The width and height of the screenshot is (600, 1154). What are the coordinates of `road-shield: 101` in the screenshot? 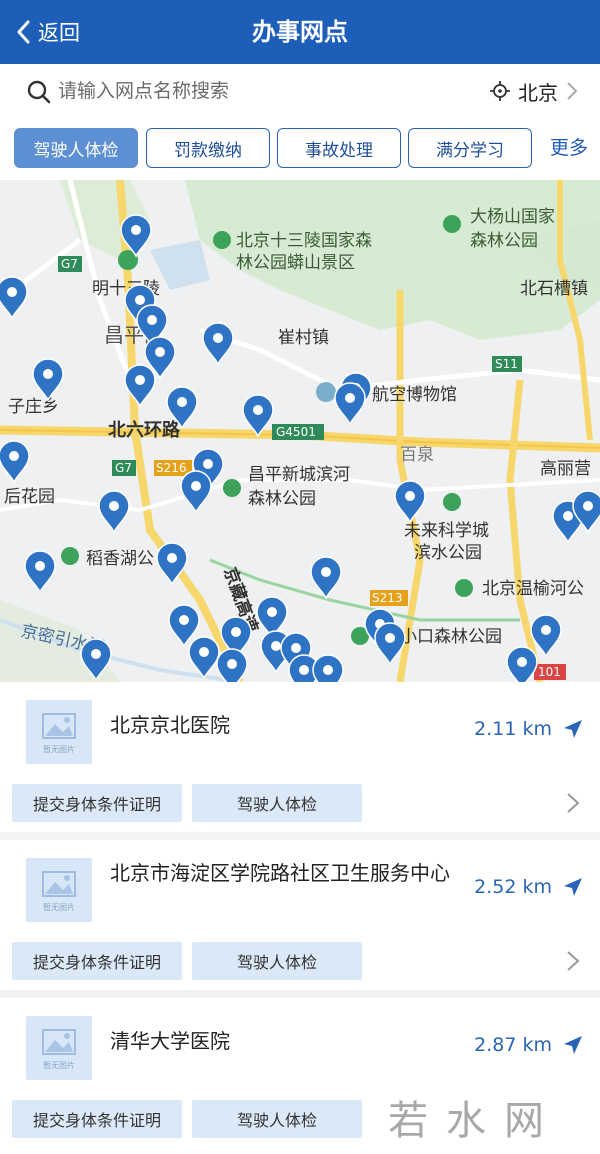 It's located at (549, 672).